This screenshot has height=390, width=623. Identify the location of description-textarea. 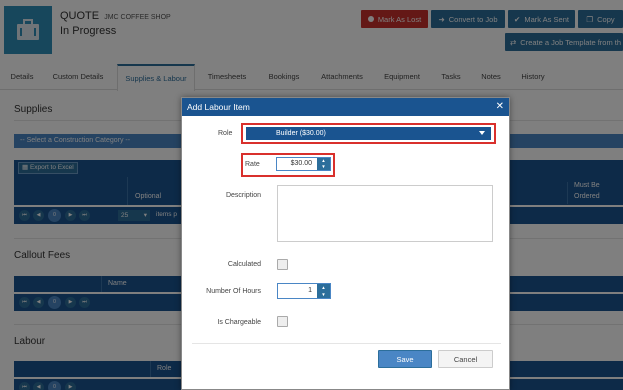
(385, 213).